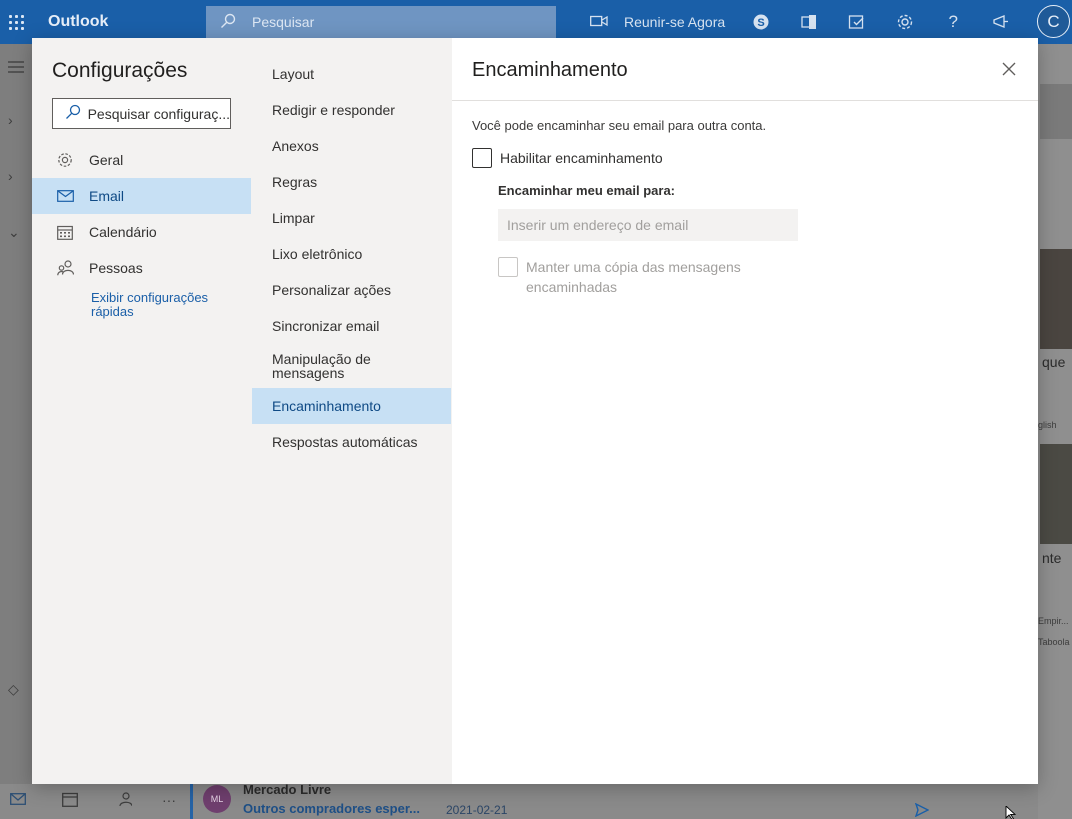  What do you see at coordinates (161, 305) in the screenshot?
I see `quick-settings-link: Exibir configurações rápidas` at bounding box center [161, 305].